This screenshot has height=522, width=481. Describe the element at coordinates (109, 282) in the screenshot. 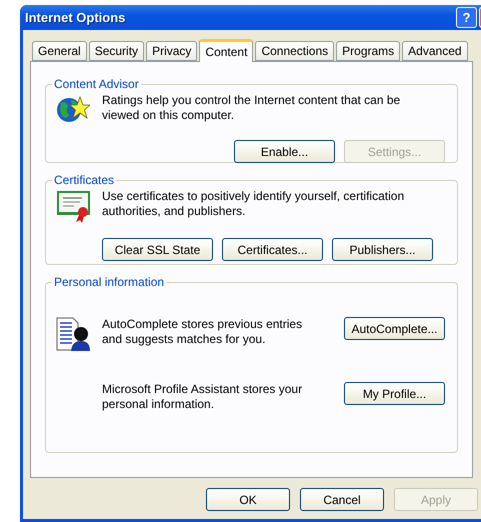

I see `group-title: Personal information` at that location.